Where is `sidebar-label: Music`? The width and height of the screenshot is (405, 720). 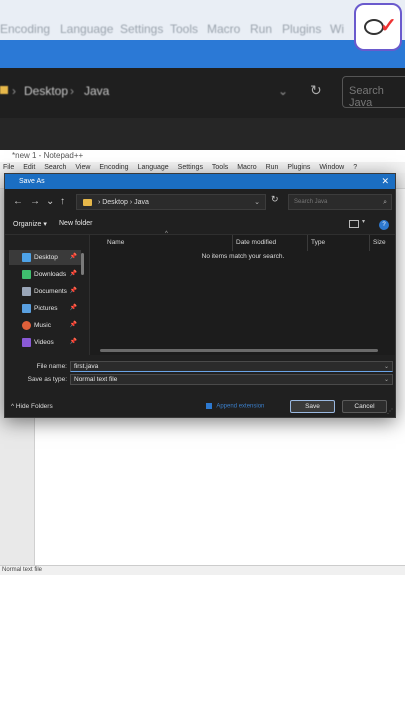 sidebar-label: Music is located at coordinates (42, 325).